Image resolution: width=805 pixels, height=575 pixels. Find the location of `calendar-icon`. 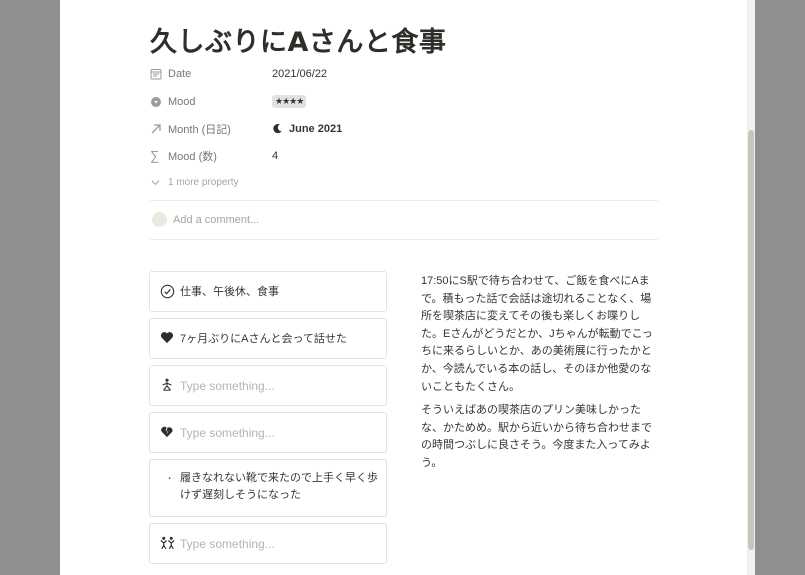

calendar-icon is located at coordinates (159, 74).